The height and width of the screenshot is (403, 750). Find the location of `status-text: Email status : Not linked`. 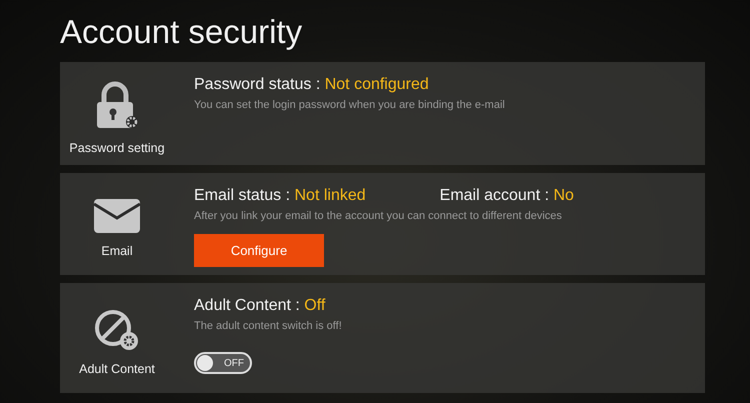

status-text: Email status : Not linked is located at coordinates (280, 196).